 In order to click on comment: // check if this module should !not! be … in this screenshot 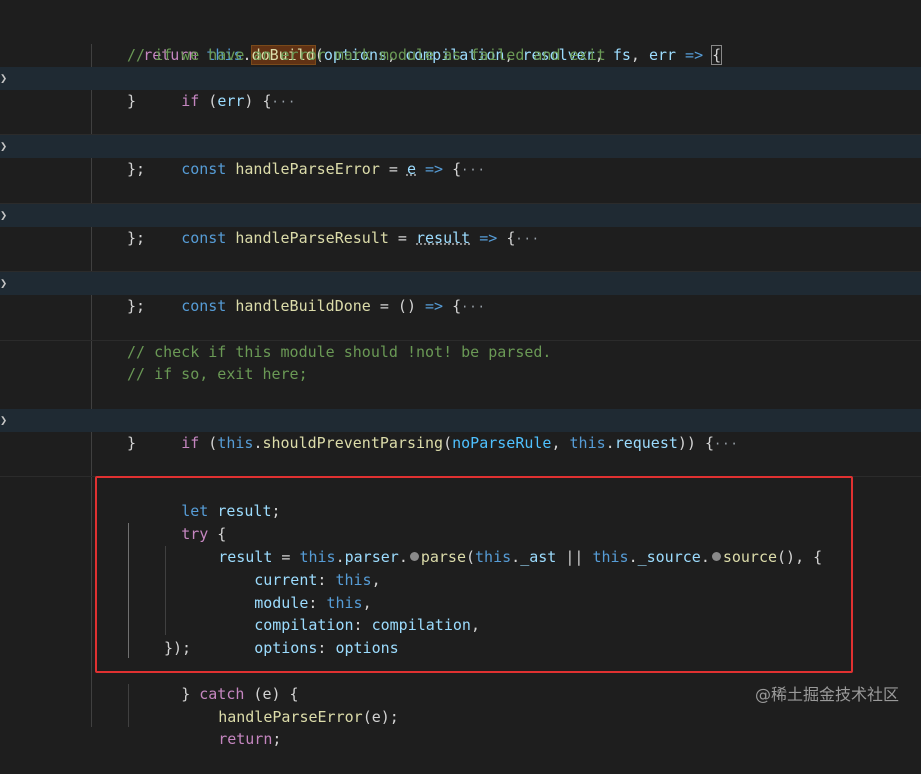, I will do `click(339, 352)`.